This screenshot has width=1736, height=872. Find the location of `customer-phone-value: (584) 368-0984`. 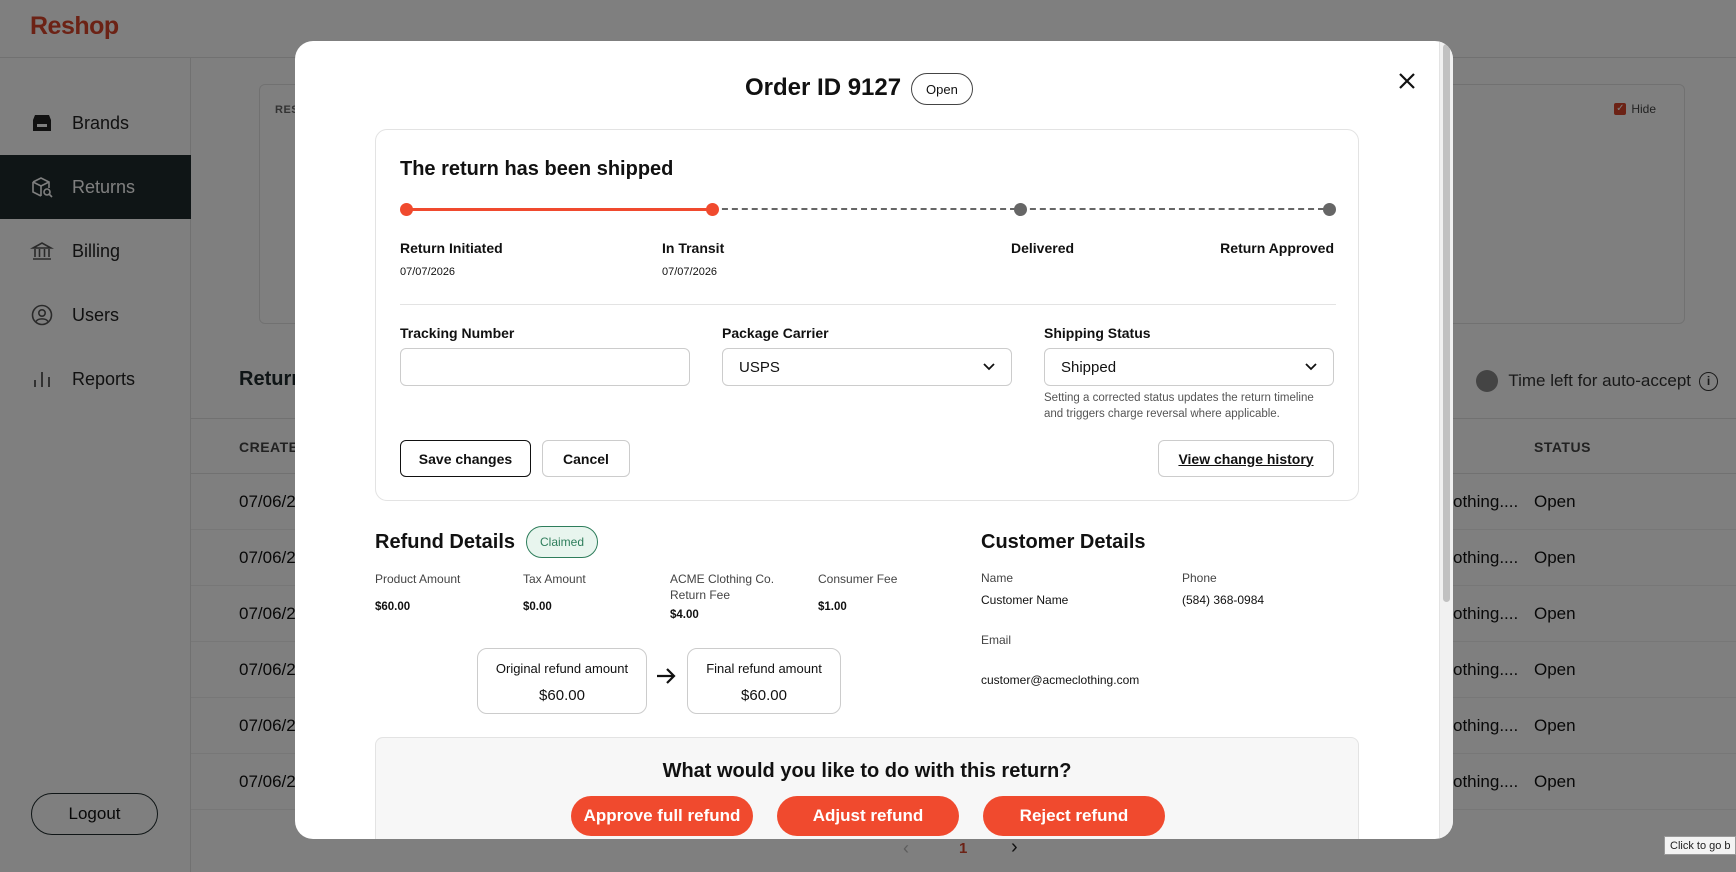

customer-phone-value: (584) 368-0984 is located at coordinates (1223, 600).